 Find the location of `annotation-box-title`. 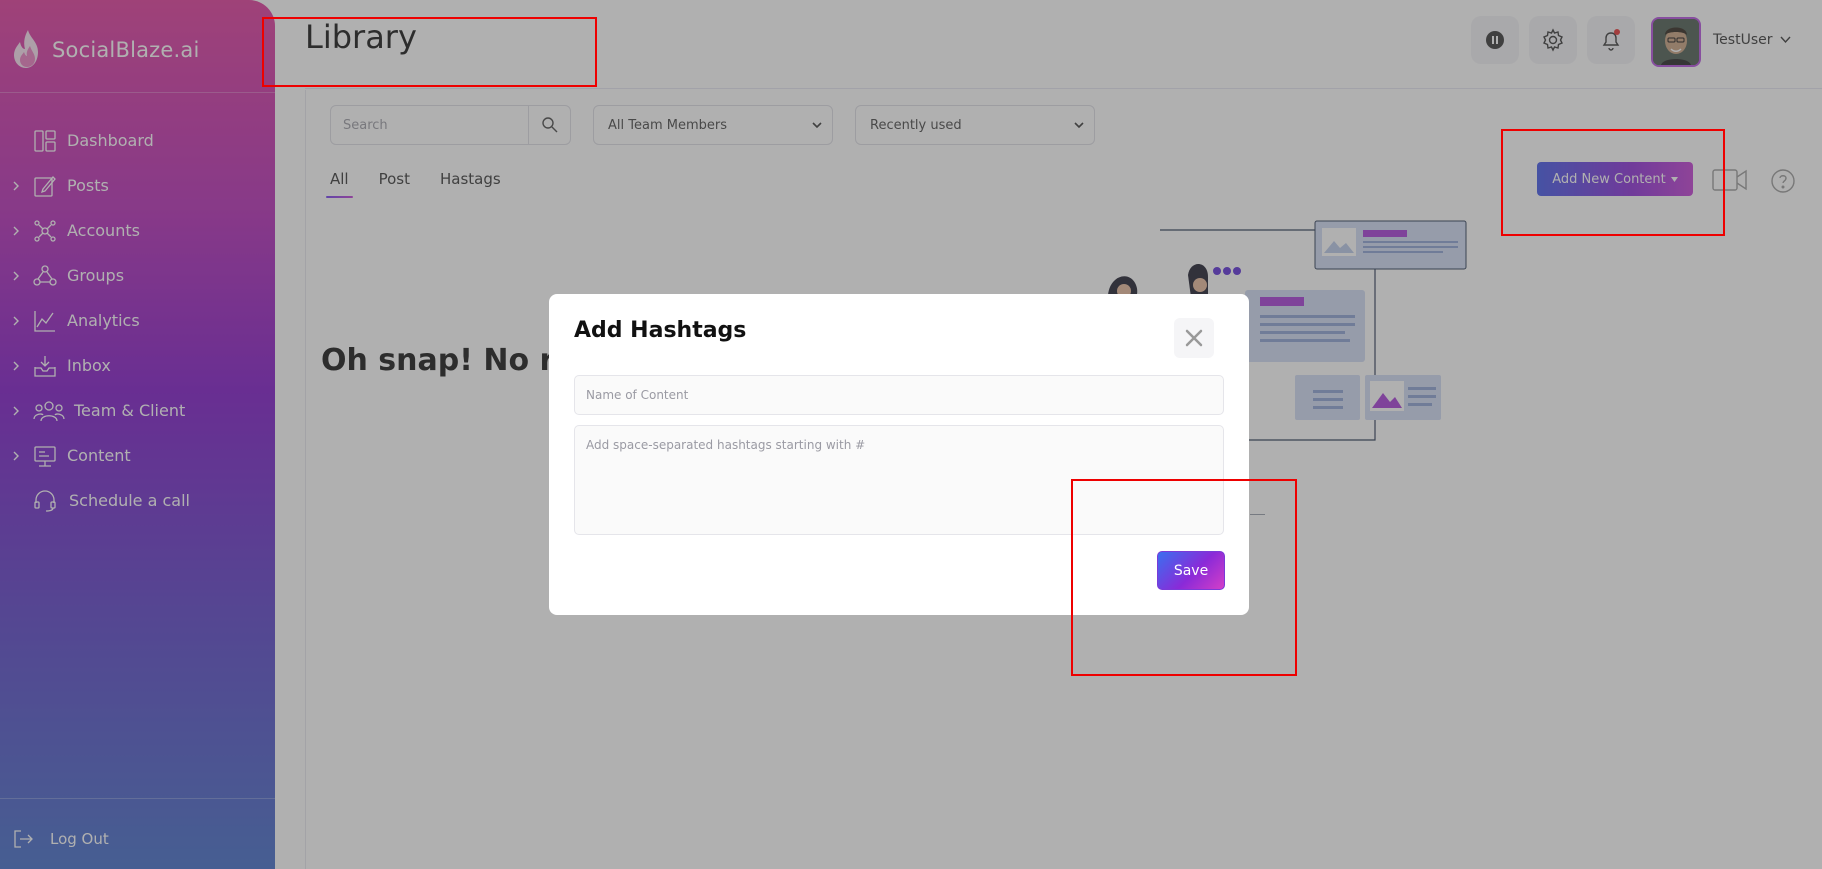

annotation-box-title is located at coordinates (429, 52).